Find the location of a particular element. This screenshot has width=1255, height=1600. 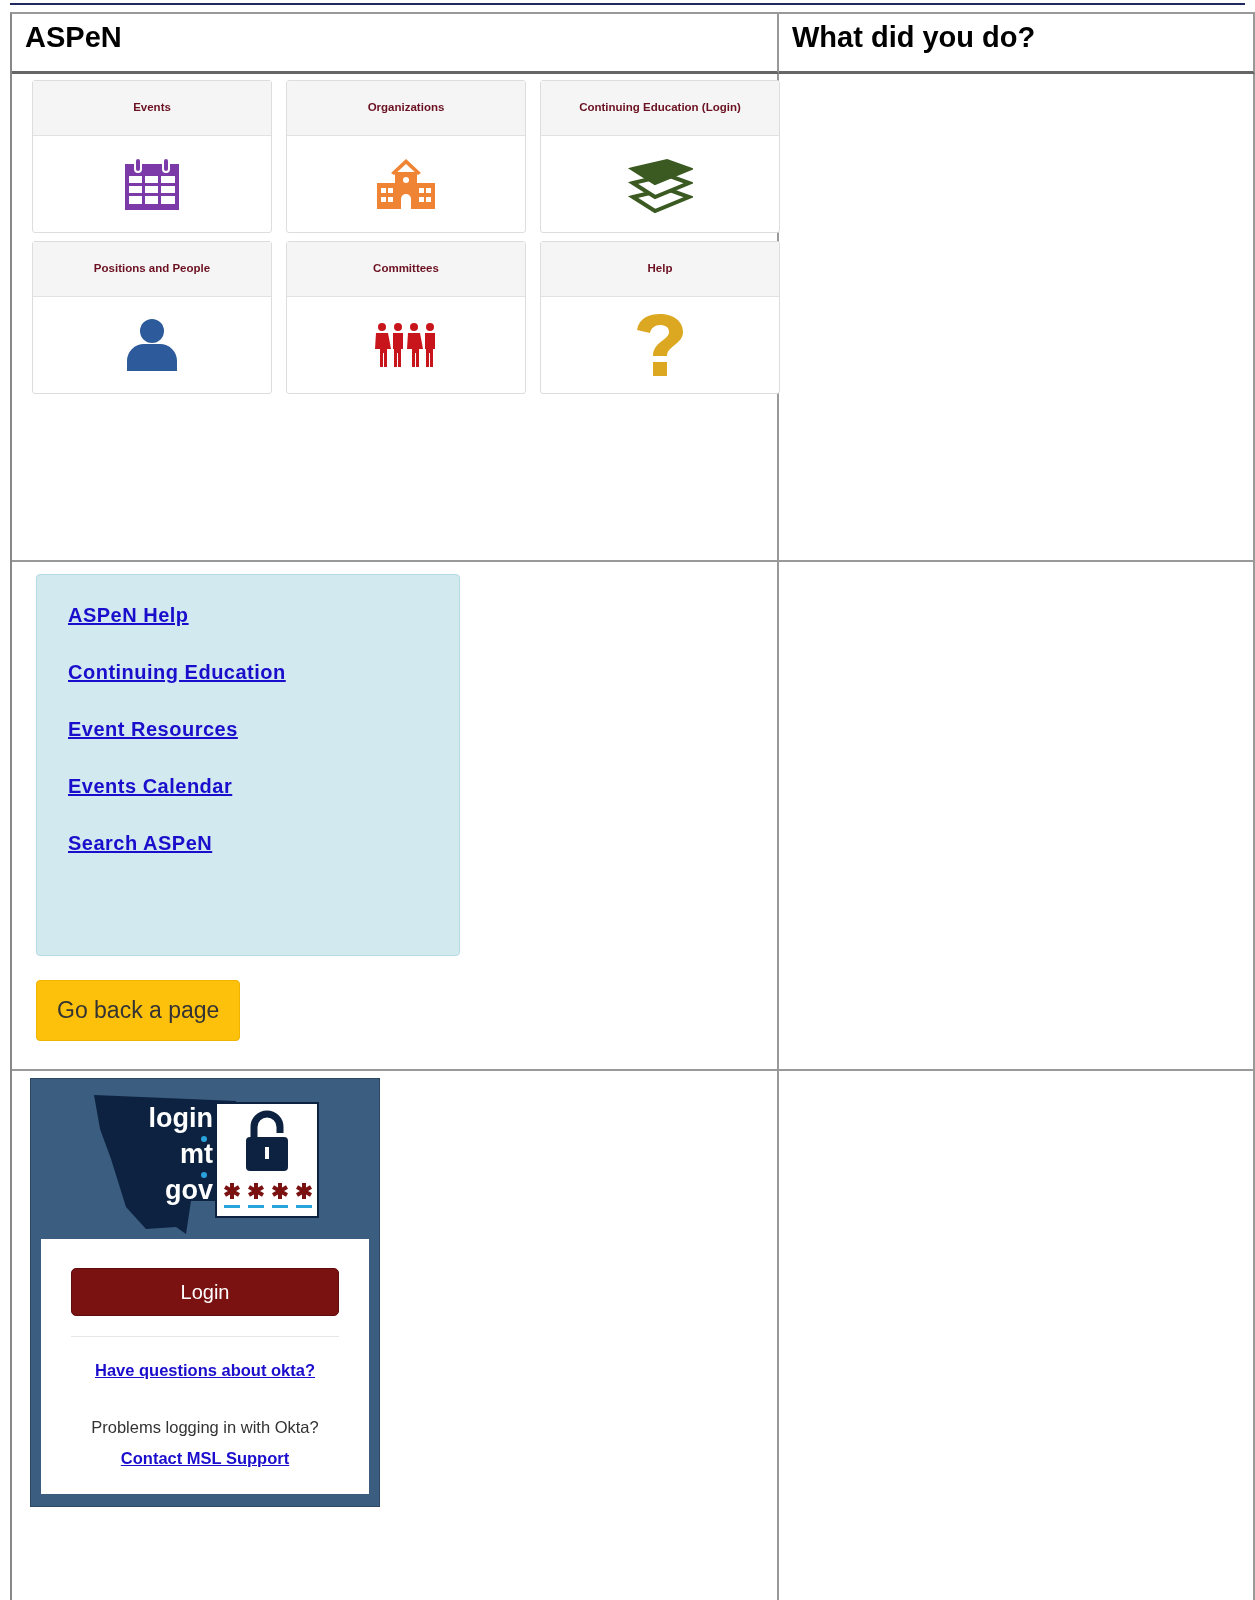

tile-card: Continuing Education (Login) is located at coordinates (660, 156).